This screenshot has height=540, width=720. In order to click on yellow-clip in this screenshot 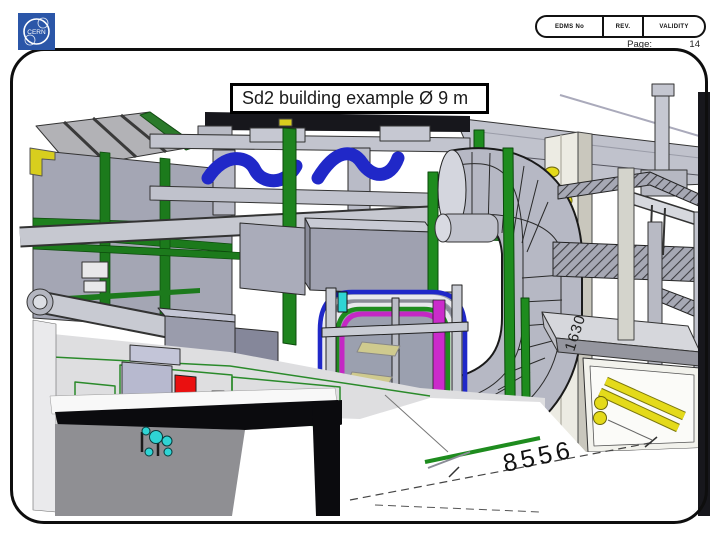, I will do `click(285, 122)`.